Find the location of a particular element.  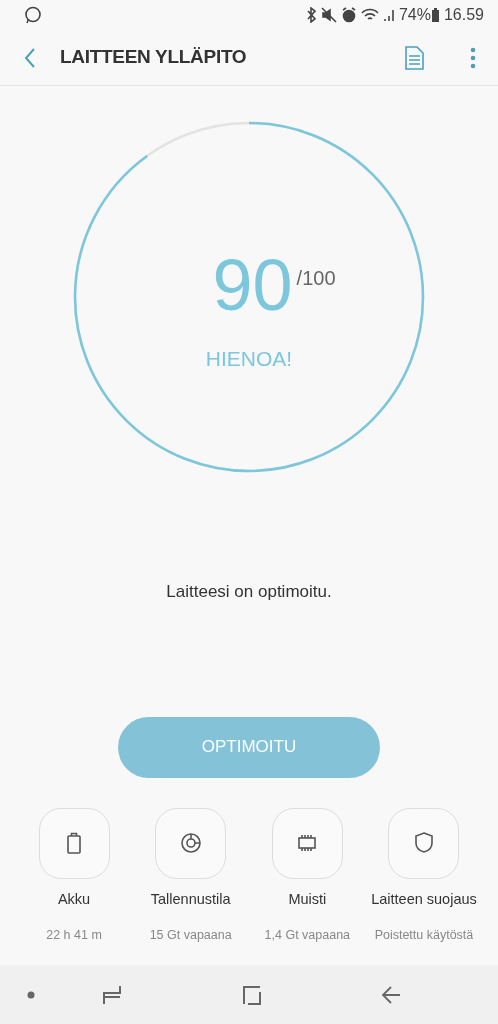

shield-icon is located at coordinates (423, 843).